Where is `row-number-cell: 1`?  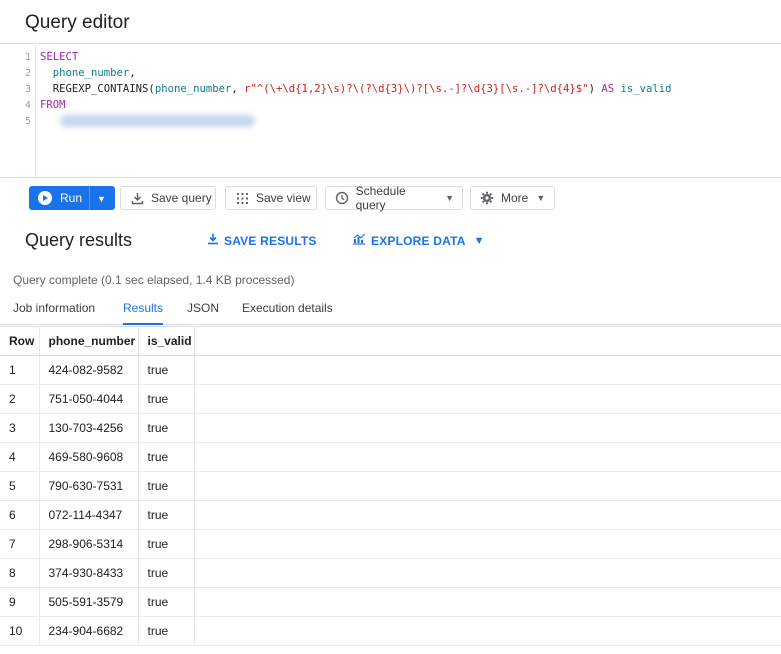
row-number-cell: 1 is located at coordinates (20, 370).